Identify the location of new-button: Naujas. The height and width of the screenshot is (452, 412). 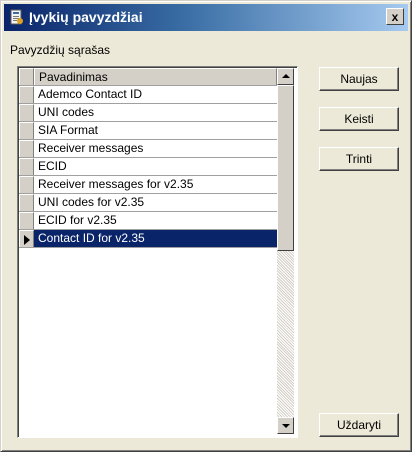
(359, 79).